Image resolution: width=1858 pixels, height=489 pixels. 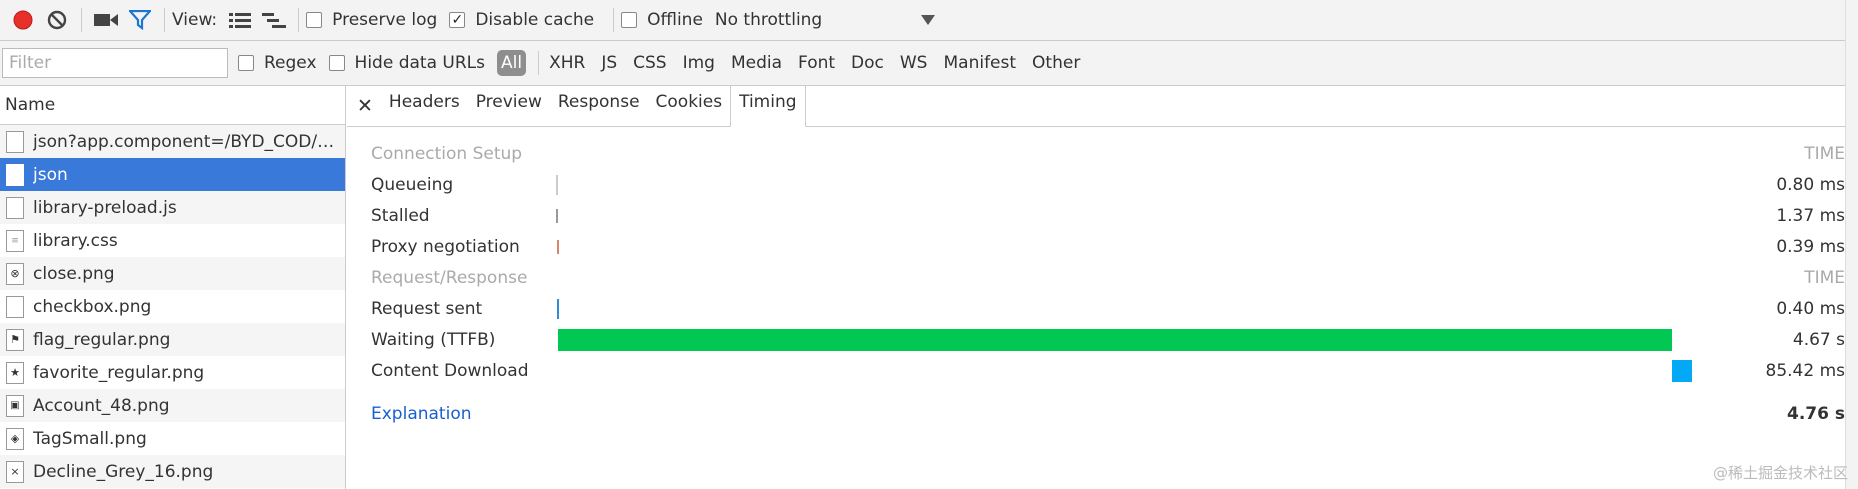 What do you see at coordinates (1682, 371) in the screenshot?
I see `timing-bar-download` at bounding box center [1682, 371].